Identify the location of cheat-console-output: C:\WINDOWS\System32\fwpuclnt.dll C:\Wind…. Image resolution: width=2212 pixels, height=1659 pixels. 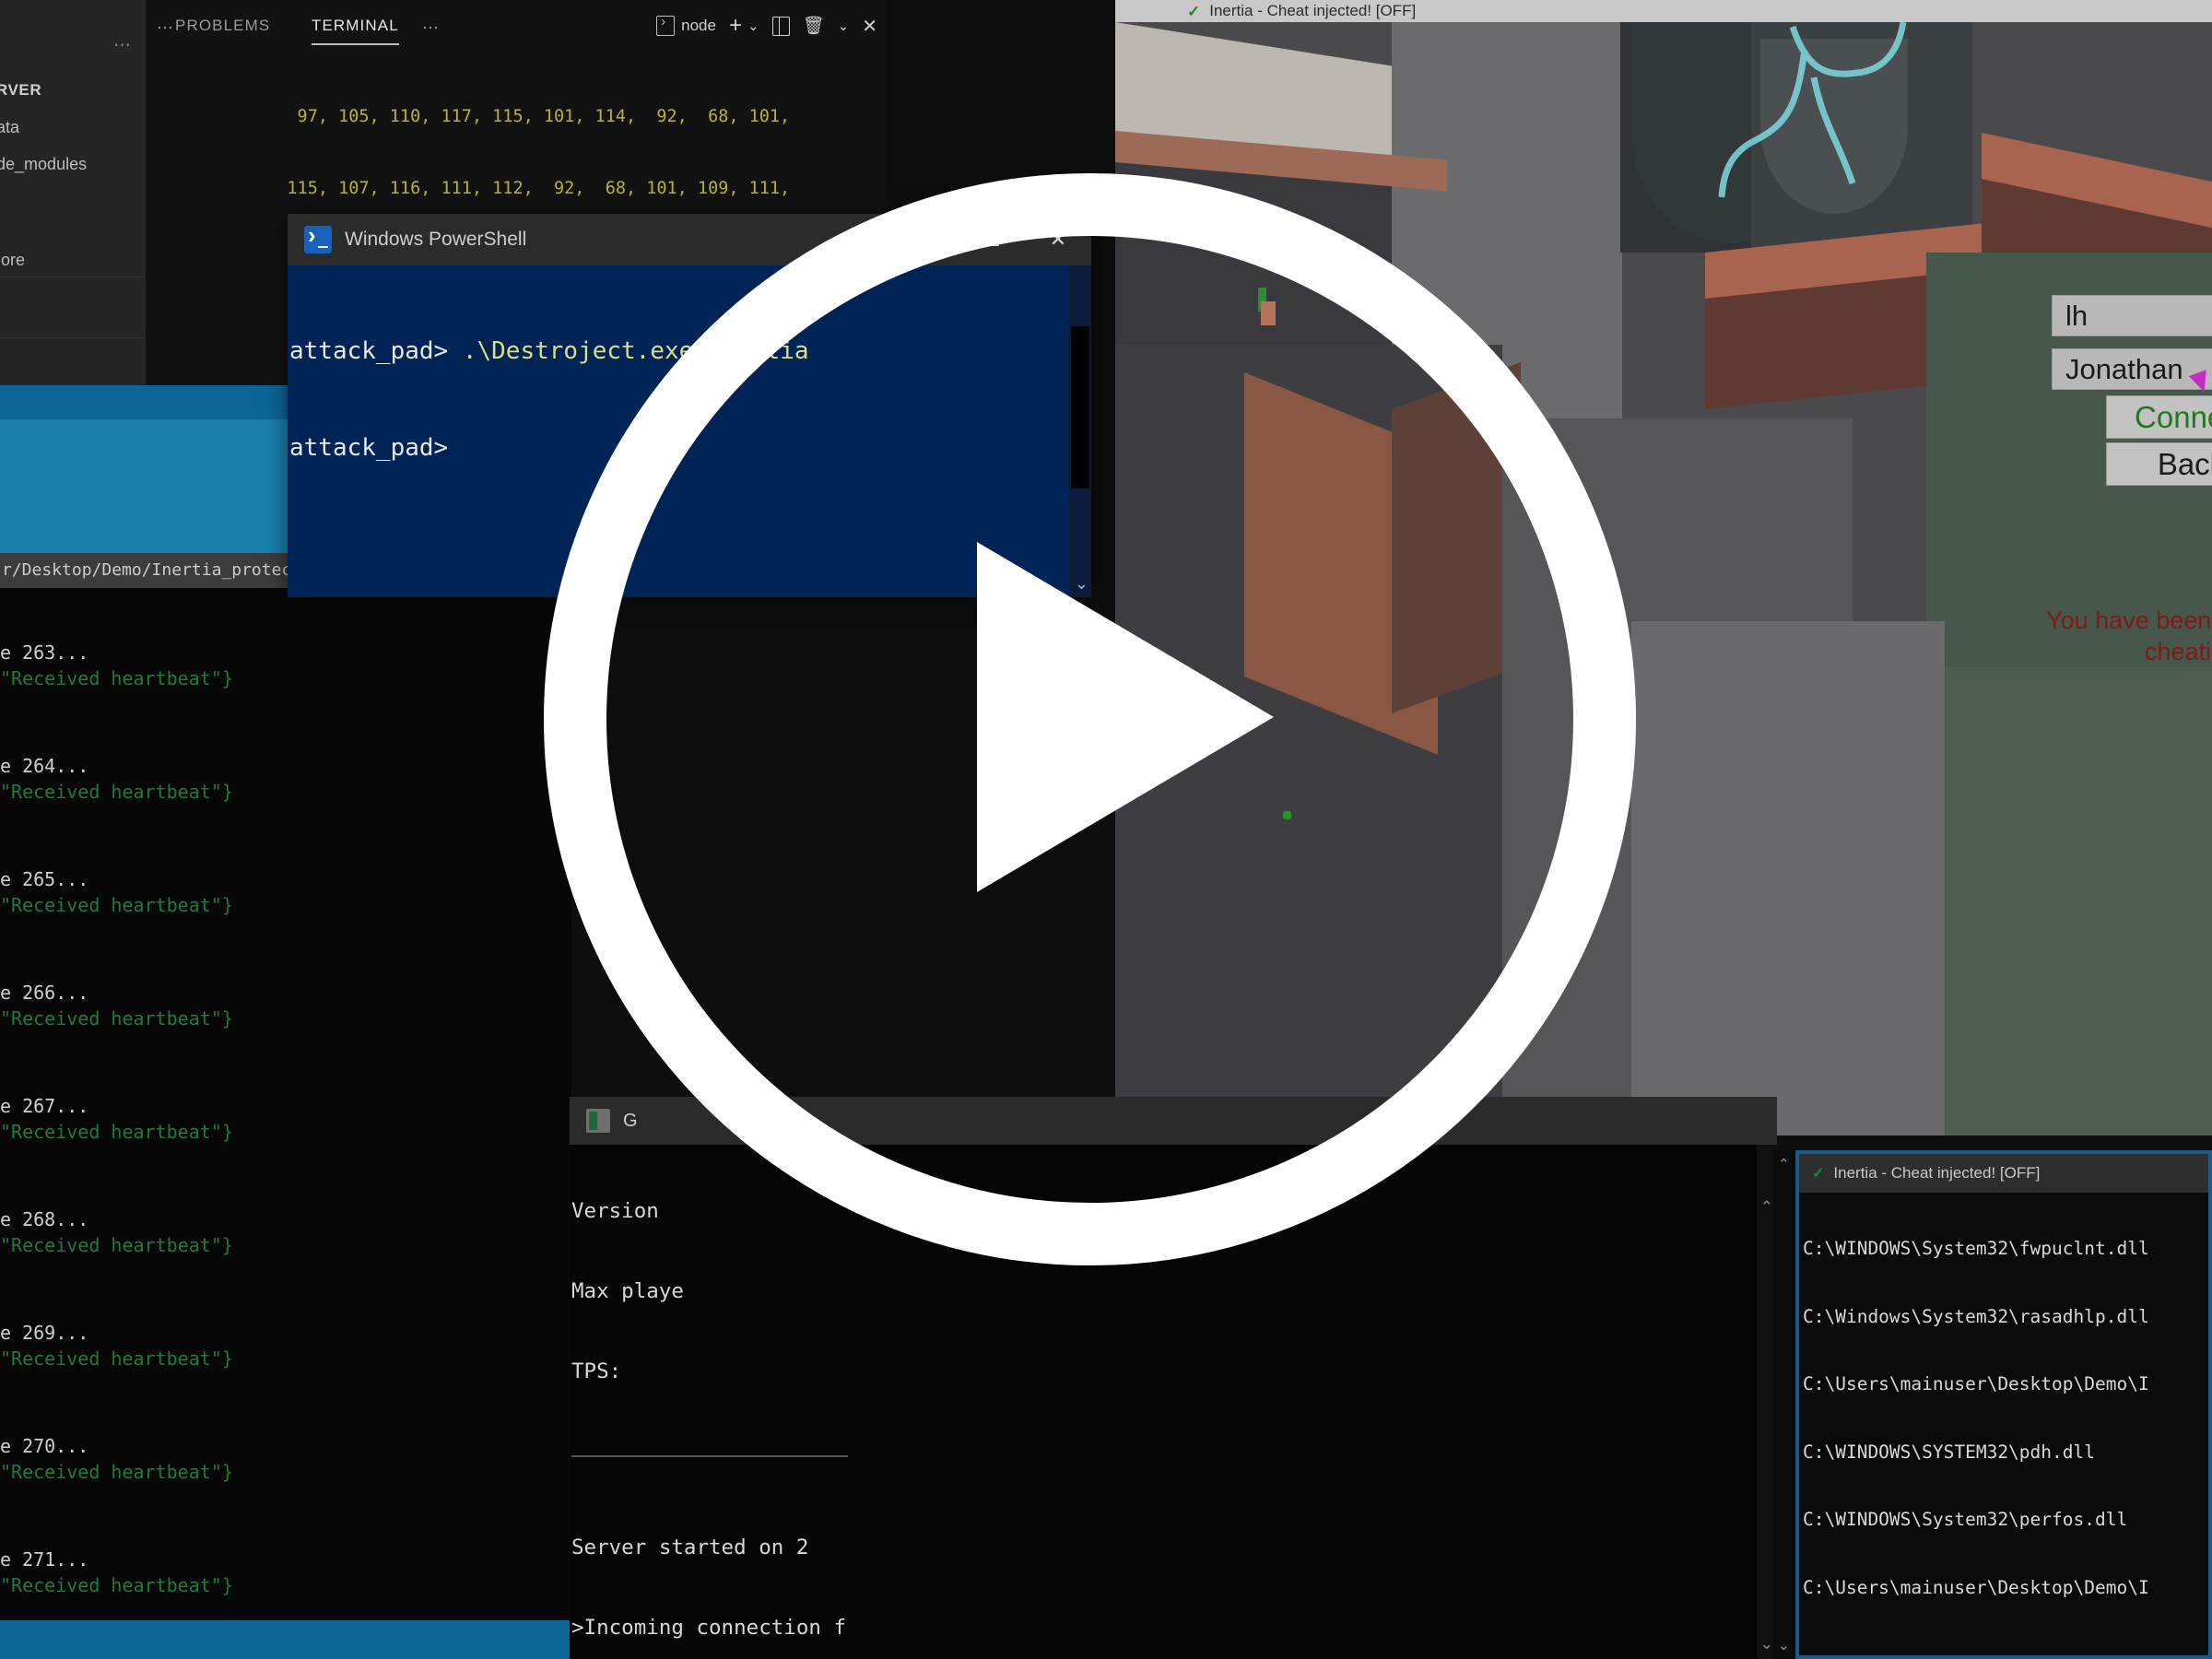
(2003, 1424).